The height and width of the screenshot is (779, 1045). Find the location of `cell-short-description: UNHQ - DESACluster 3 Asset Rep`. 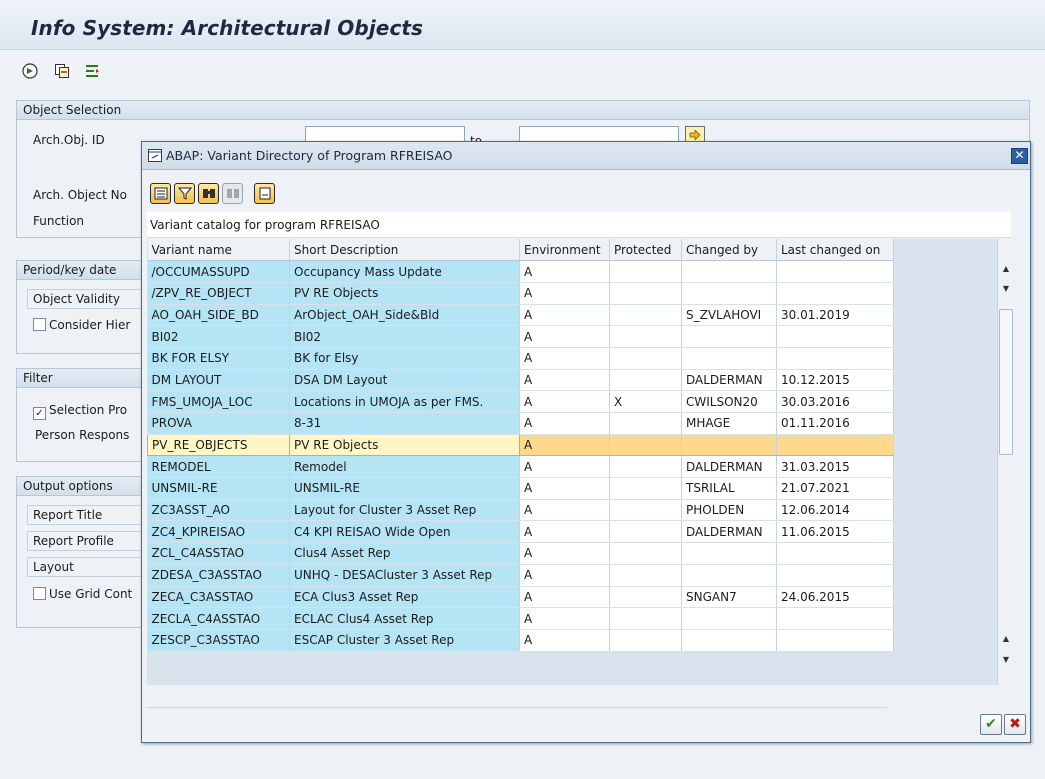

cell-short-description: UNHQ - DESACluster 3 Asset Rep is located at coordinates (404, 575).